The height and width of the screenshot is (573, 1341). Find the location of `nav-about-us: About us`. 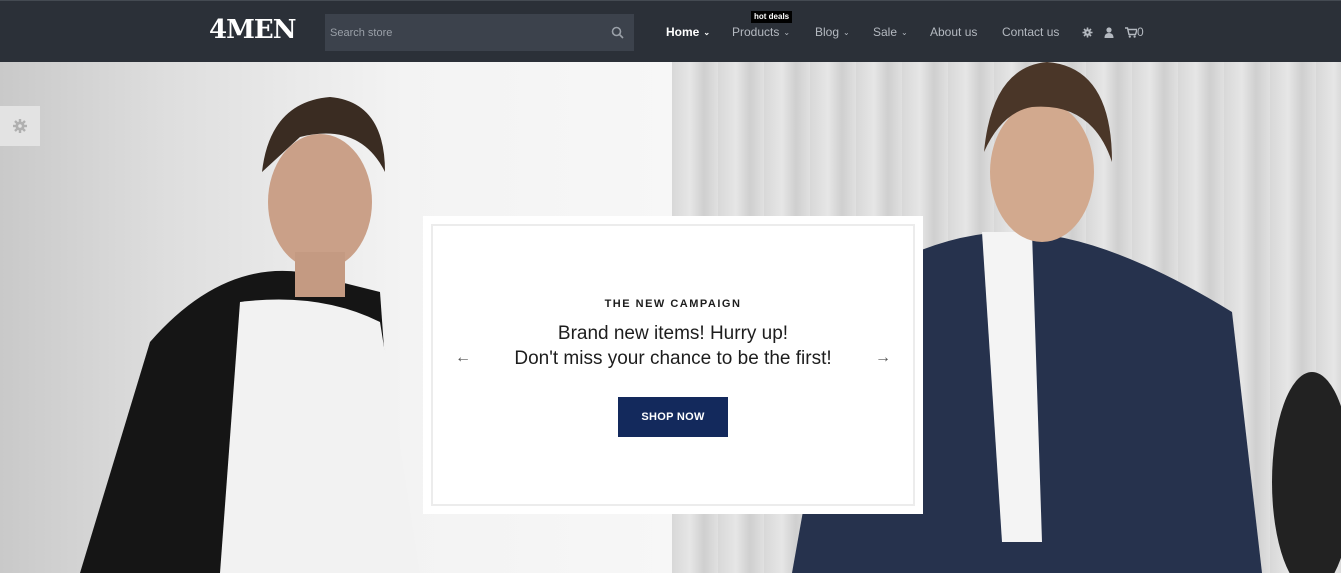

nav-about-us: About us is located at coordinates (953, 32).